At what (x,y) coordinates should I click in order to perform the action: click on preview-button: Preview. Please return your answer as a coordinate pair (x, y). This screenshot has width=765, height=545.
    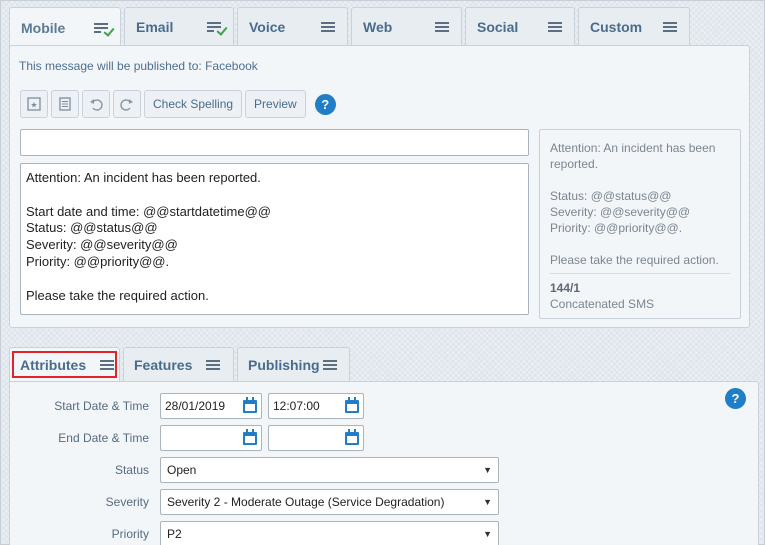
    Looking at the image, I should click on (275, 104).